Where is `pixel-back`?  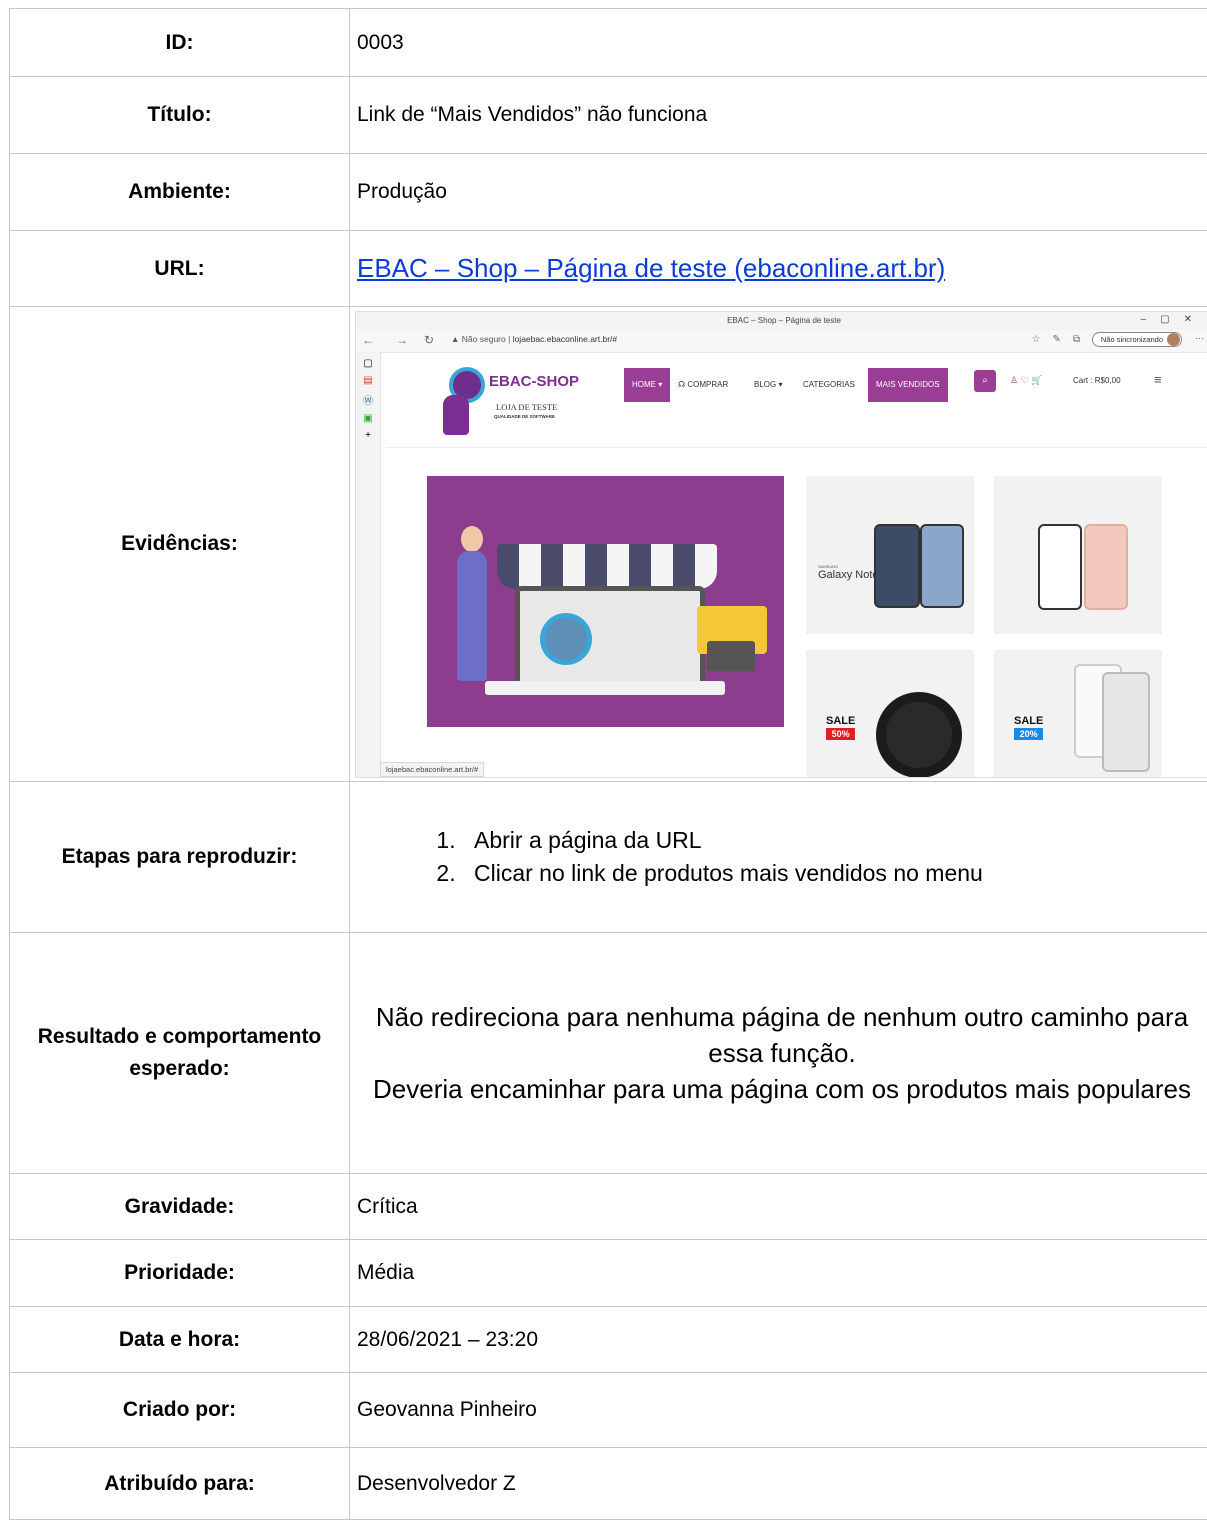
pixel-back is located at coordinates (1126, 722).